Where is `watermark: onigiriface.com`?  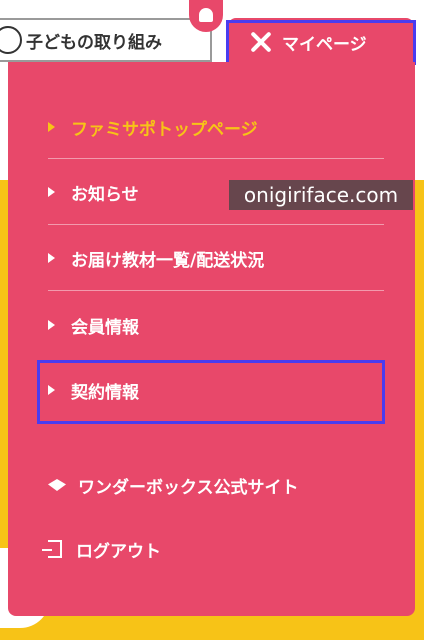
watermark: onigiriface.com is located at coordinates (321, 195).